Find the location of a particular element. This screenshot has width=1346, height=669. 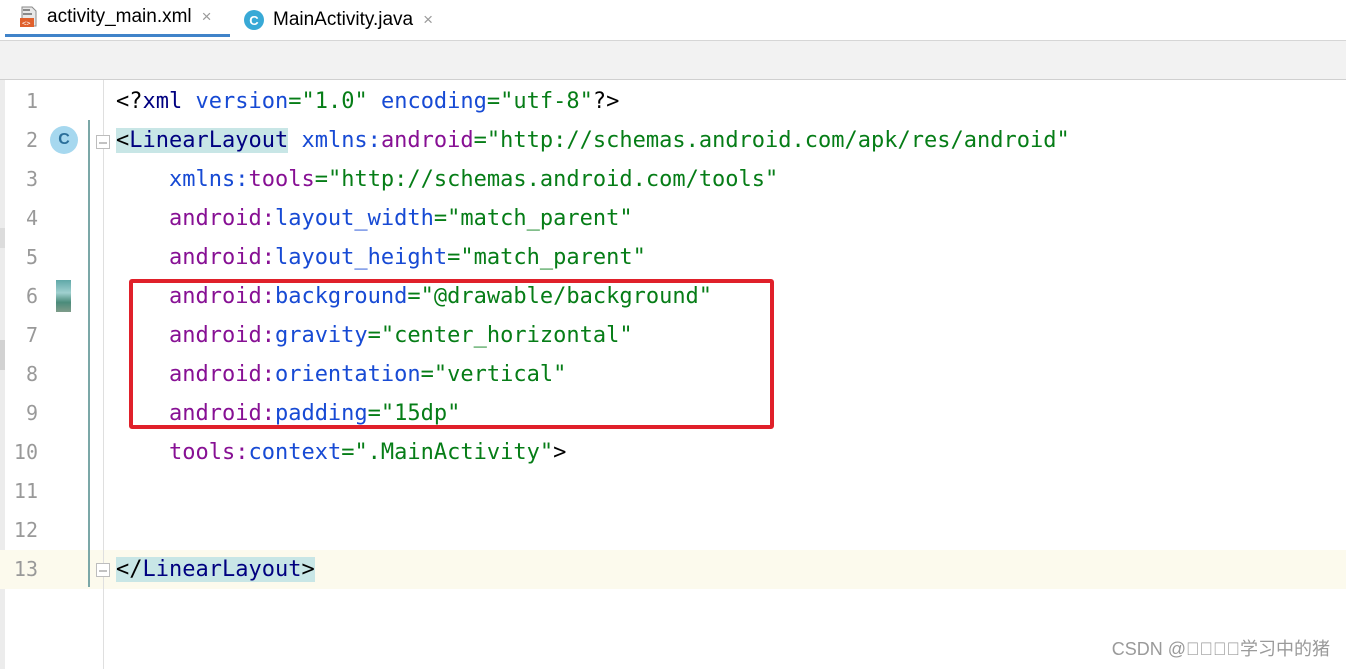

tab-main-activity-java: C MainActivity.java × is located at coordinates (338, 20).